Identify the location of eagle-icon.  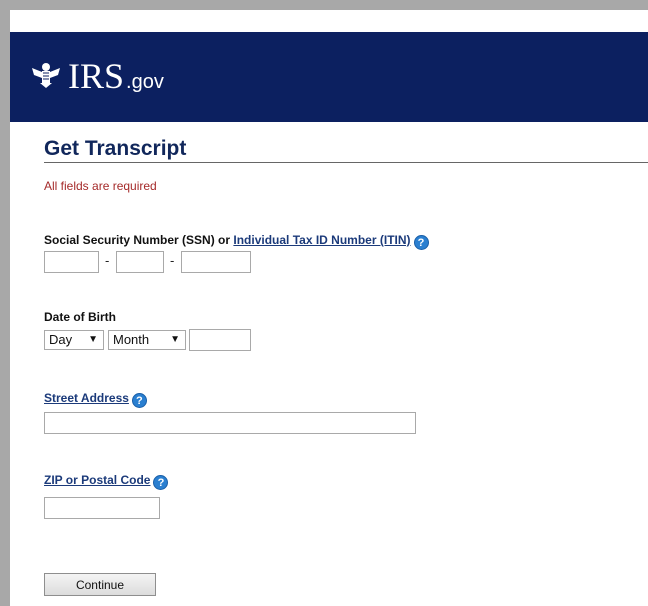
(46, 75).